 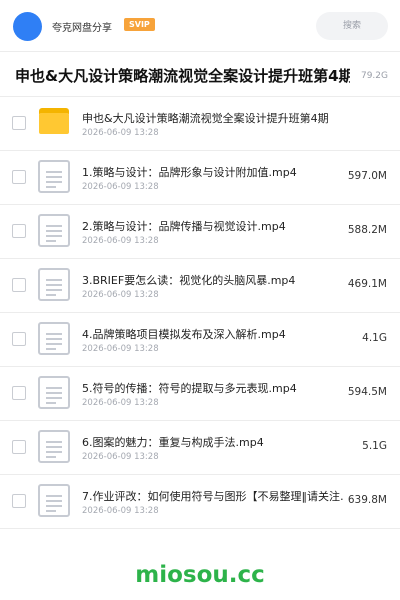 I want to click on item-name: 5.符号的传播：符号的提取与多元表现.mp4, so click(x=189, y=388).